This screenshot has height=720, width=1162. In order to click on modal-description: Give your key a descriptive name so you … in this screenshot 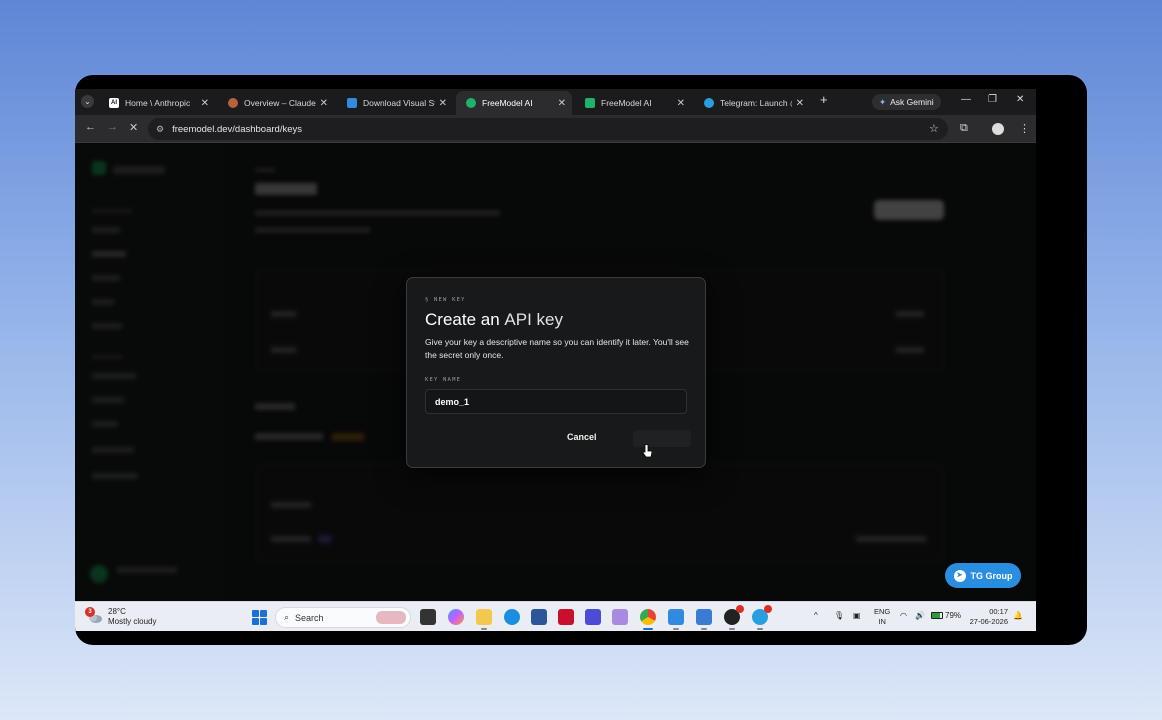, I will do `click(557, 348)`.